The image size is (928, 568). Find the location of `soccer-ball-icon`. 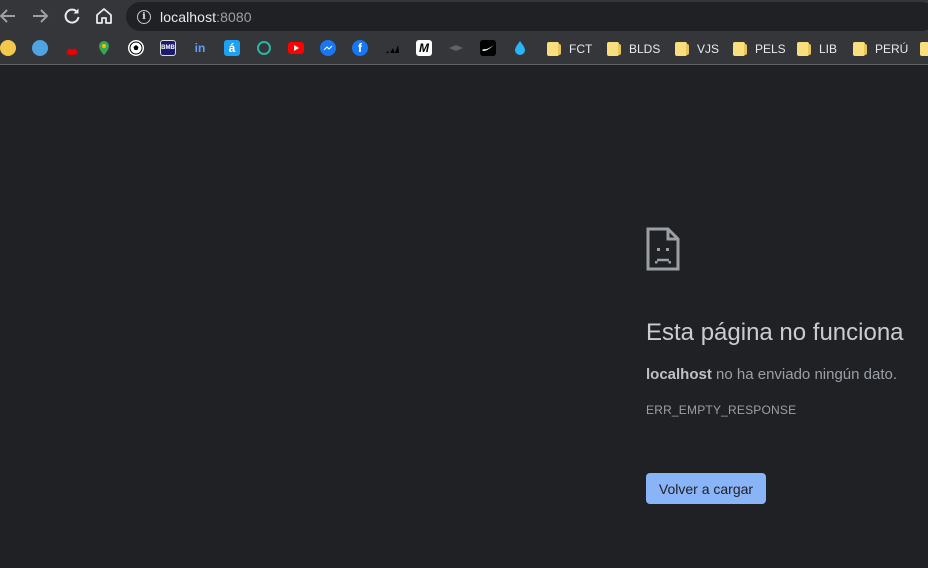

soccer-ball-icon is located at coordinates (136, 48).